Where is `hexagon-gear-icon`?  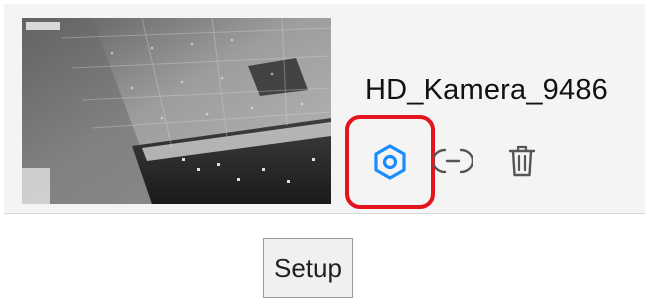 hexagon-gear-icon is located at coordinates (390, 162).